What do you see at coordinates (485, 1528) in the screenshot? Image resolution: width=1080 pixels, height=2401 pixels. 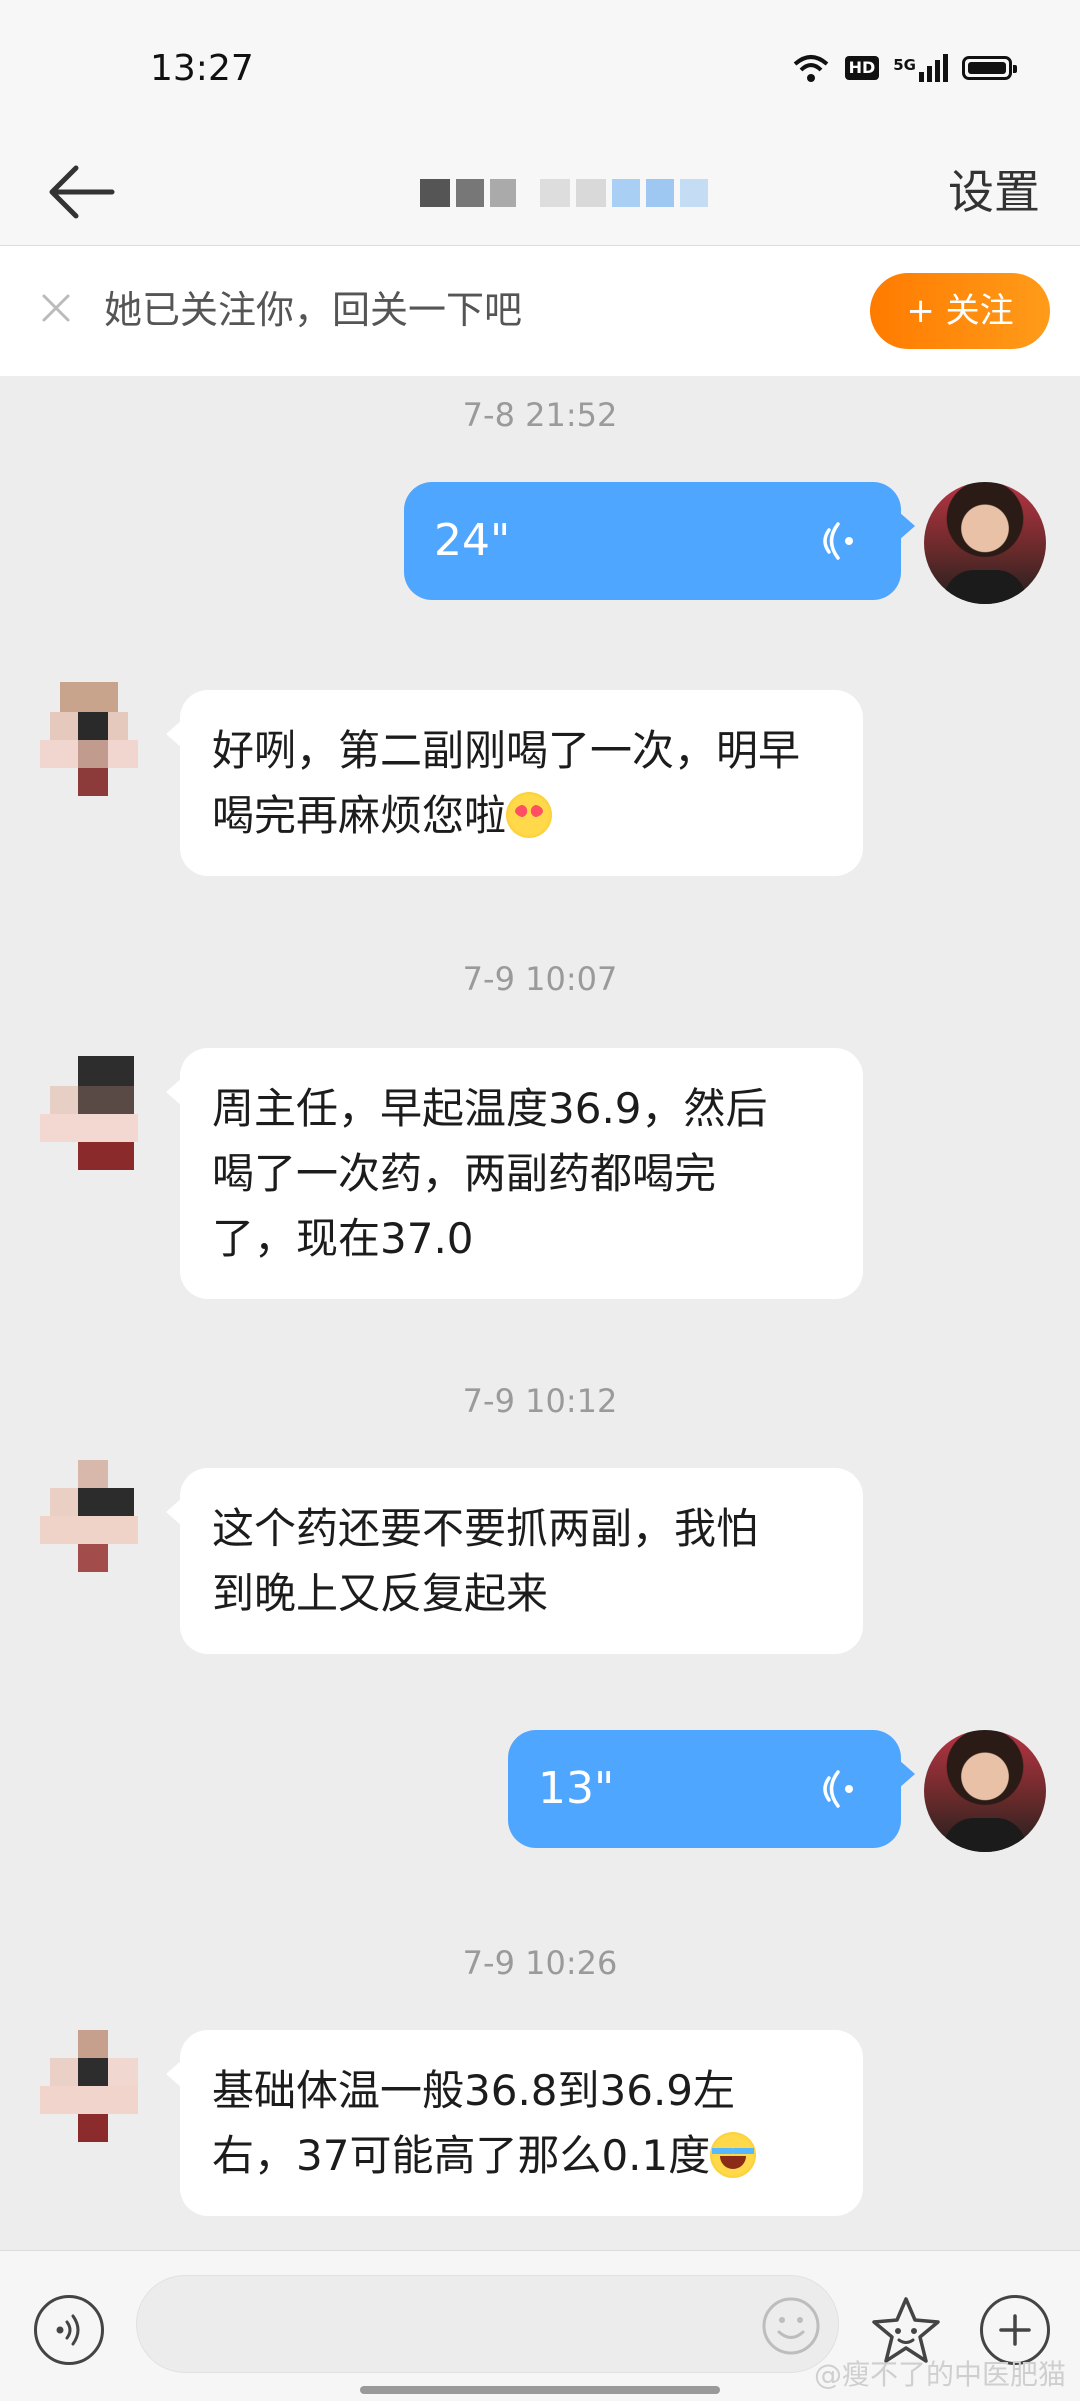 I see `message-line: 这个药还要不要抓两副，我怕` at bounding box center [485, 1528].